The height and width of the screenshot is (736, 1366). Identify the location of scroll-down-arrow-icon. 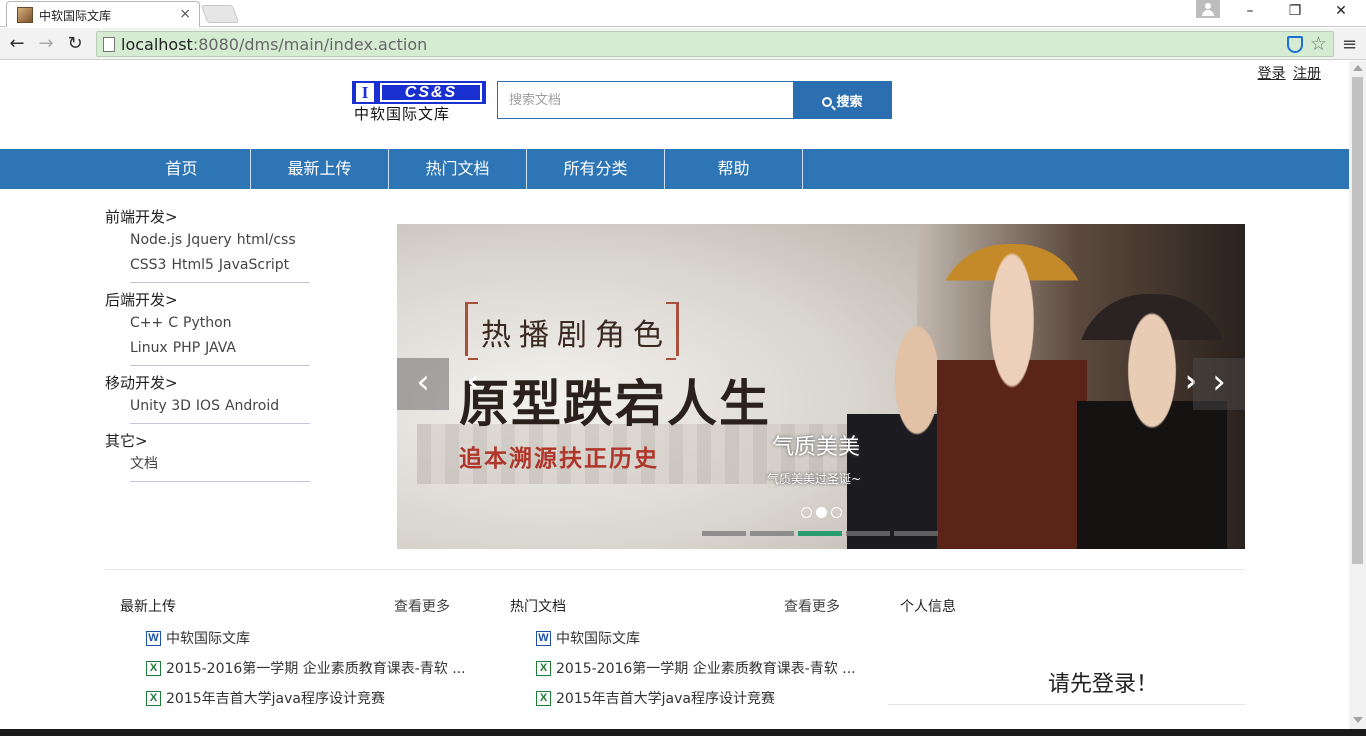
(1358, 720).